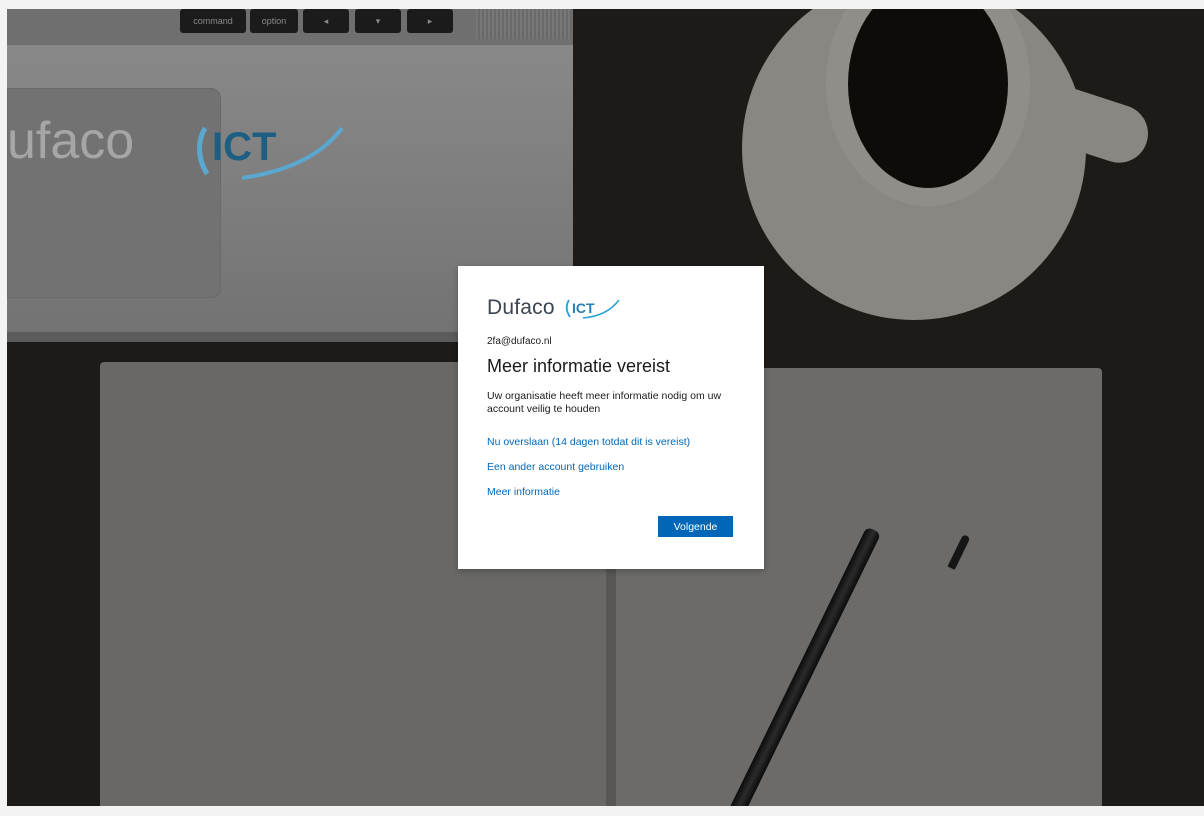 The height and width of the screenshot is (816, 1204). I want to click on page-title: Meer informatie vereist, so click(579, 366).